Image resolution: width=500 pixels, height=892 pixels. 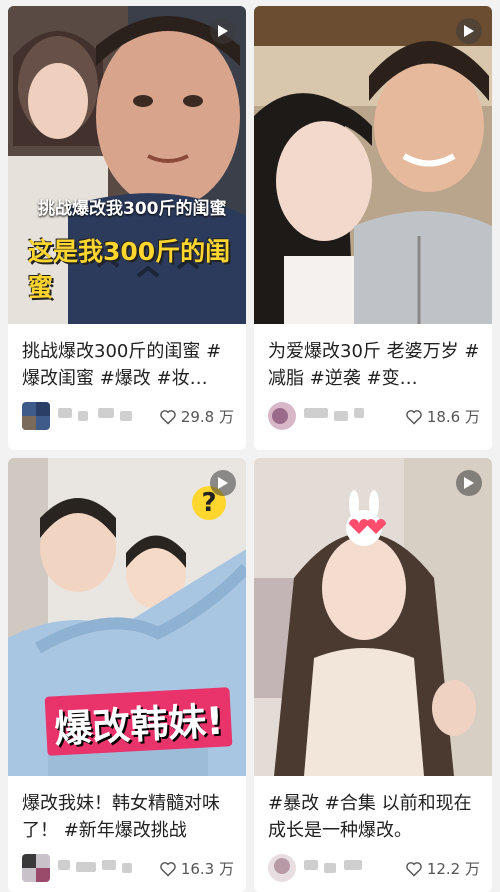 I want to click on thumbnail-caption-big: 这是我300斤的闺蜜, so click(x=129, y=269).